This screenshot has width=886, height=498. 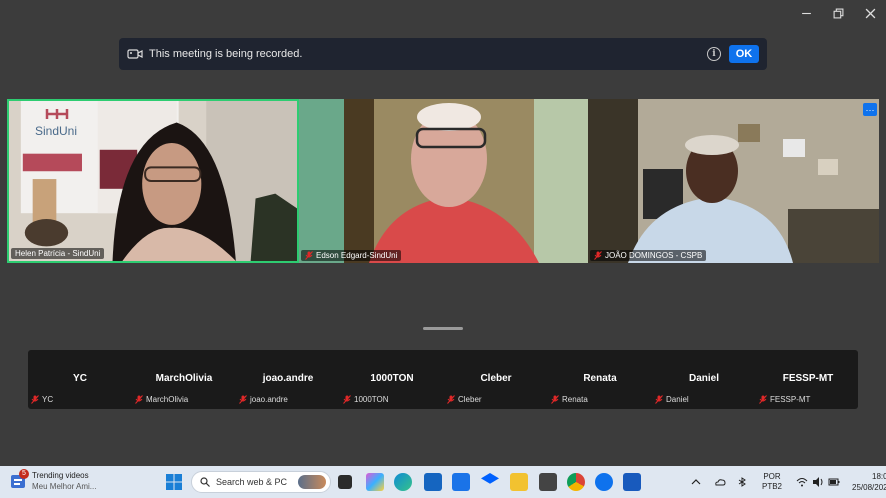 What do you see at coordinates (802, 482) in the screenshot?
I see `wifi-icon` at bounding box center [802, 482].